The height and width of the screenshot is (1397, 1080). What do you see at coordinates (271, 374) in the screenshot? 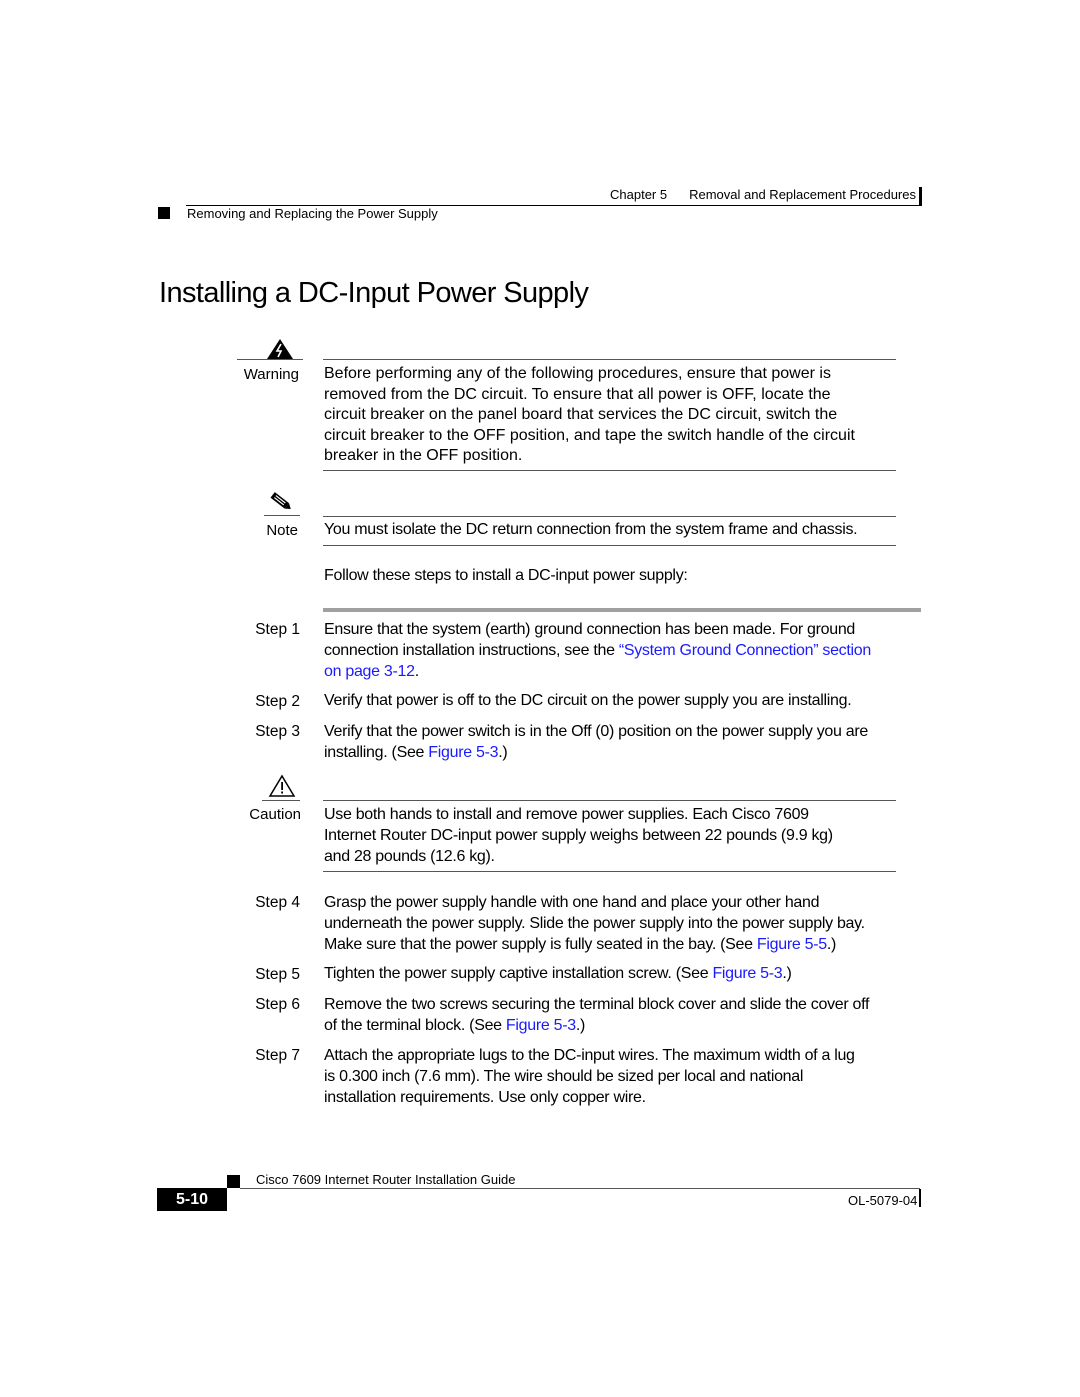
I see `warning-label: Warning` at bounding box center [271, 374].